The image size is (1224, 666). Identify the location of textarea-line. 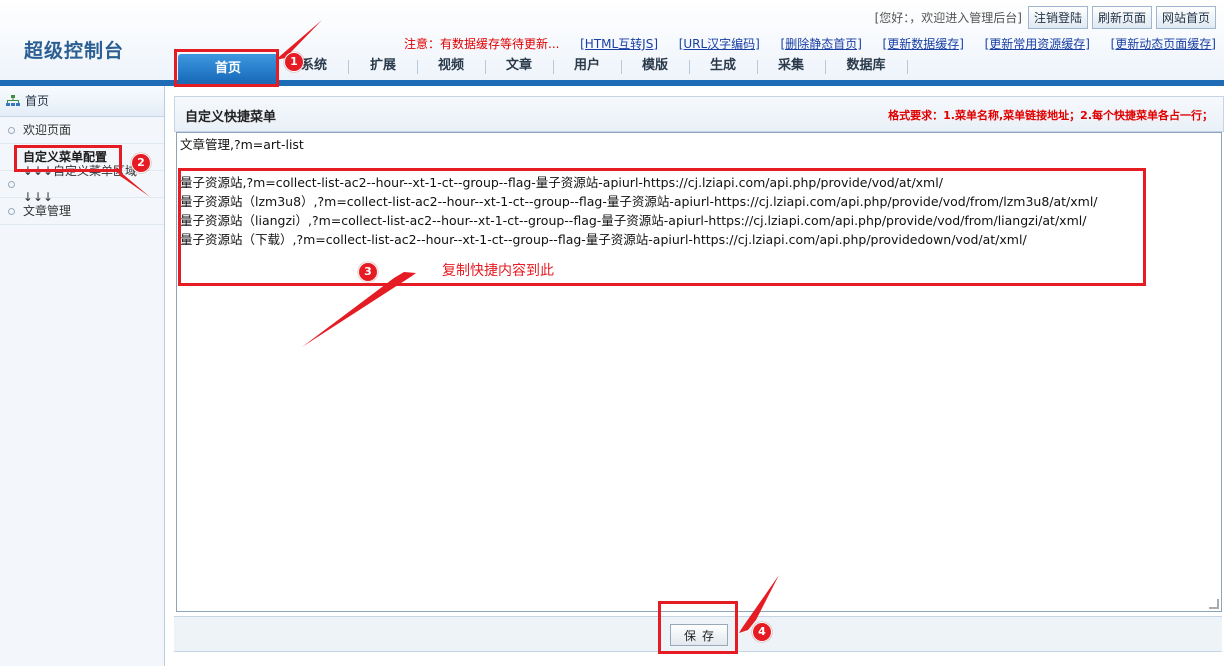
(699, 163).